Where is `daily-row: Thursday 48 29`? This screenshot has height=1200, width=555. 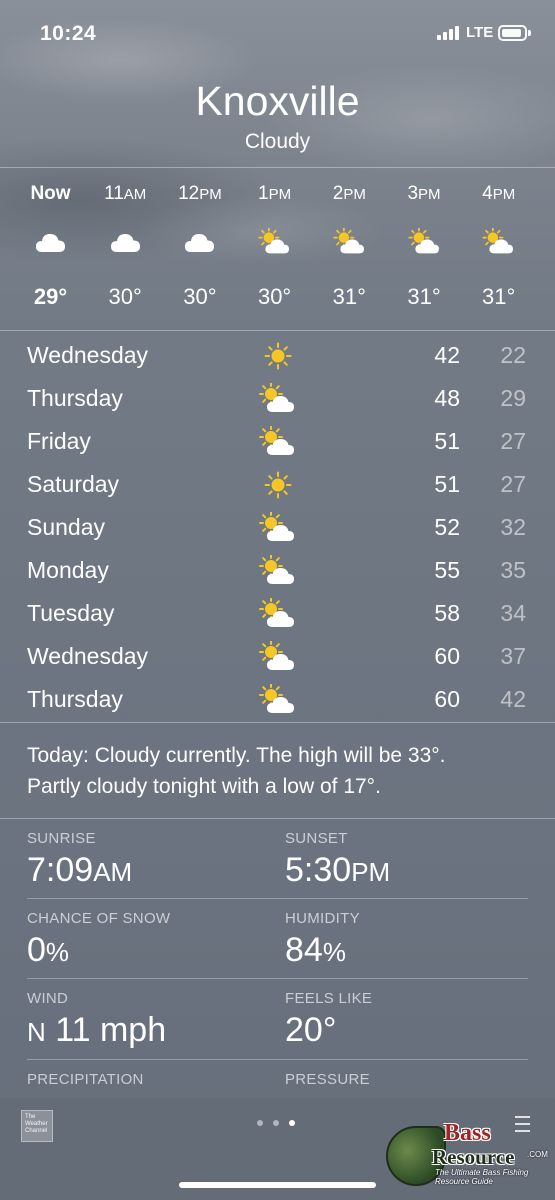
daily-row: Thursday 48 29 is located at coordinates (277, 399).